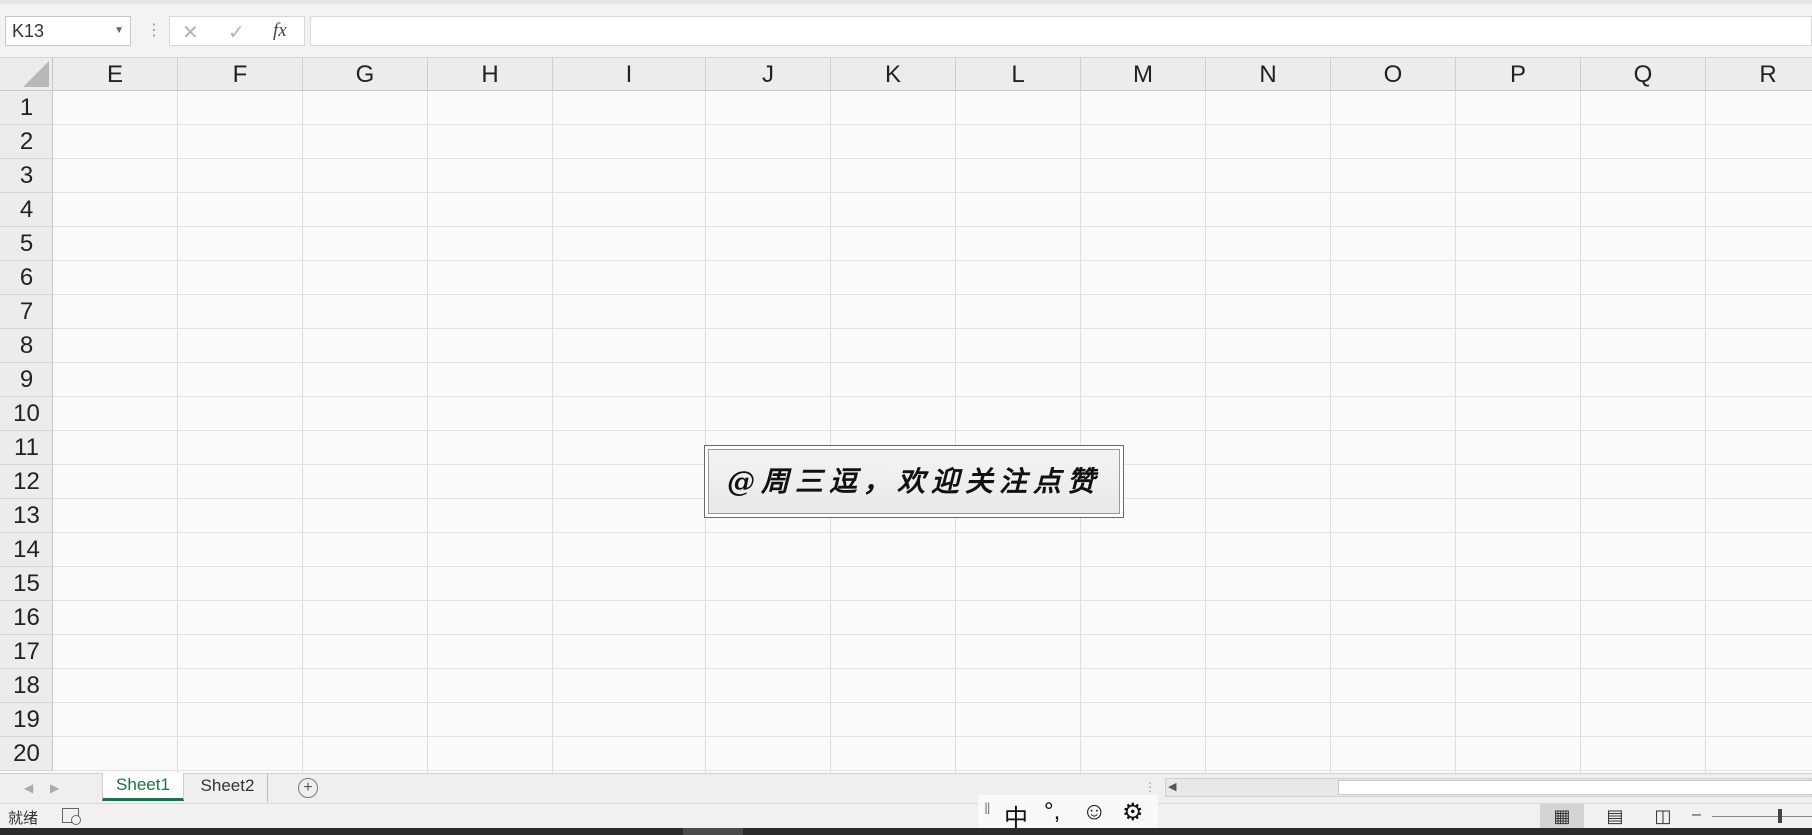 The width and height of the screenshot is (1812, 835). What do you see at coordinates (1068, 813) in the screenshot?
I see `ime-toolbar: ‖ 中 °, ☺ ⚙` at bounding box center [1068, 813].